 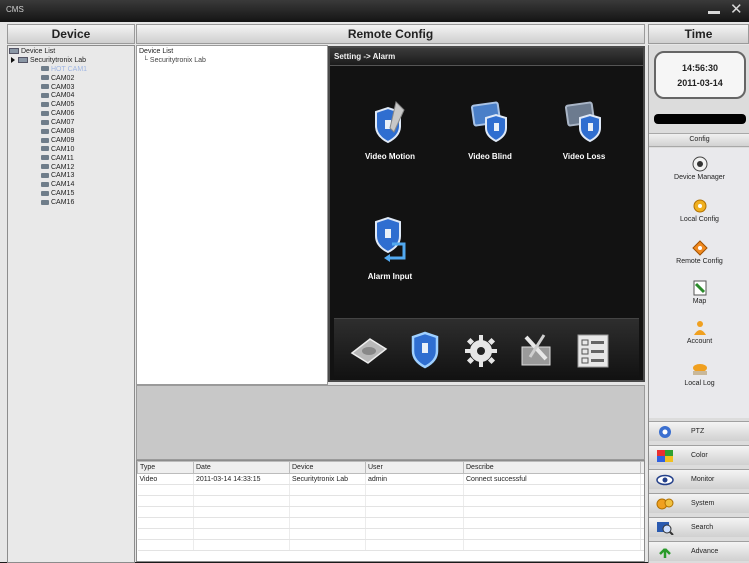 I want to click on close-button: ✕, so click(x=736, y=9).